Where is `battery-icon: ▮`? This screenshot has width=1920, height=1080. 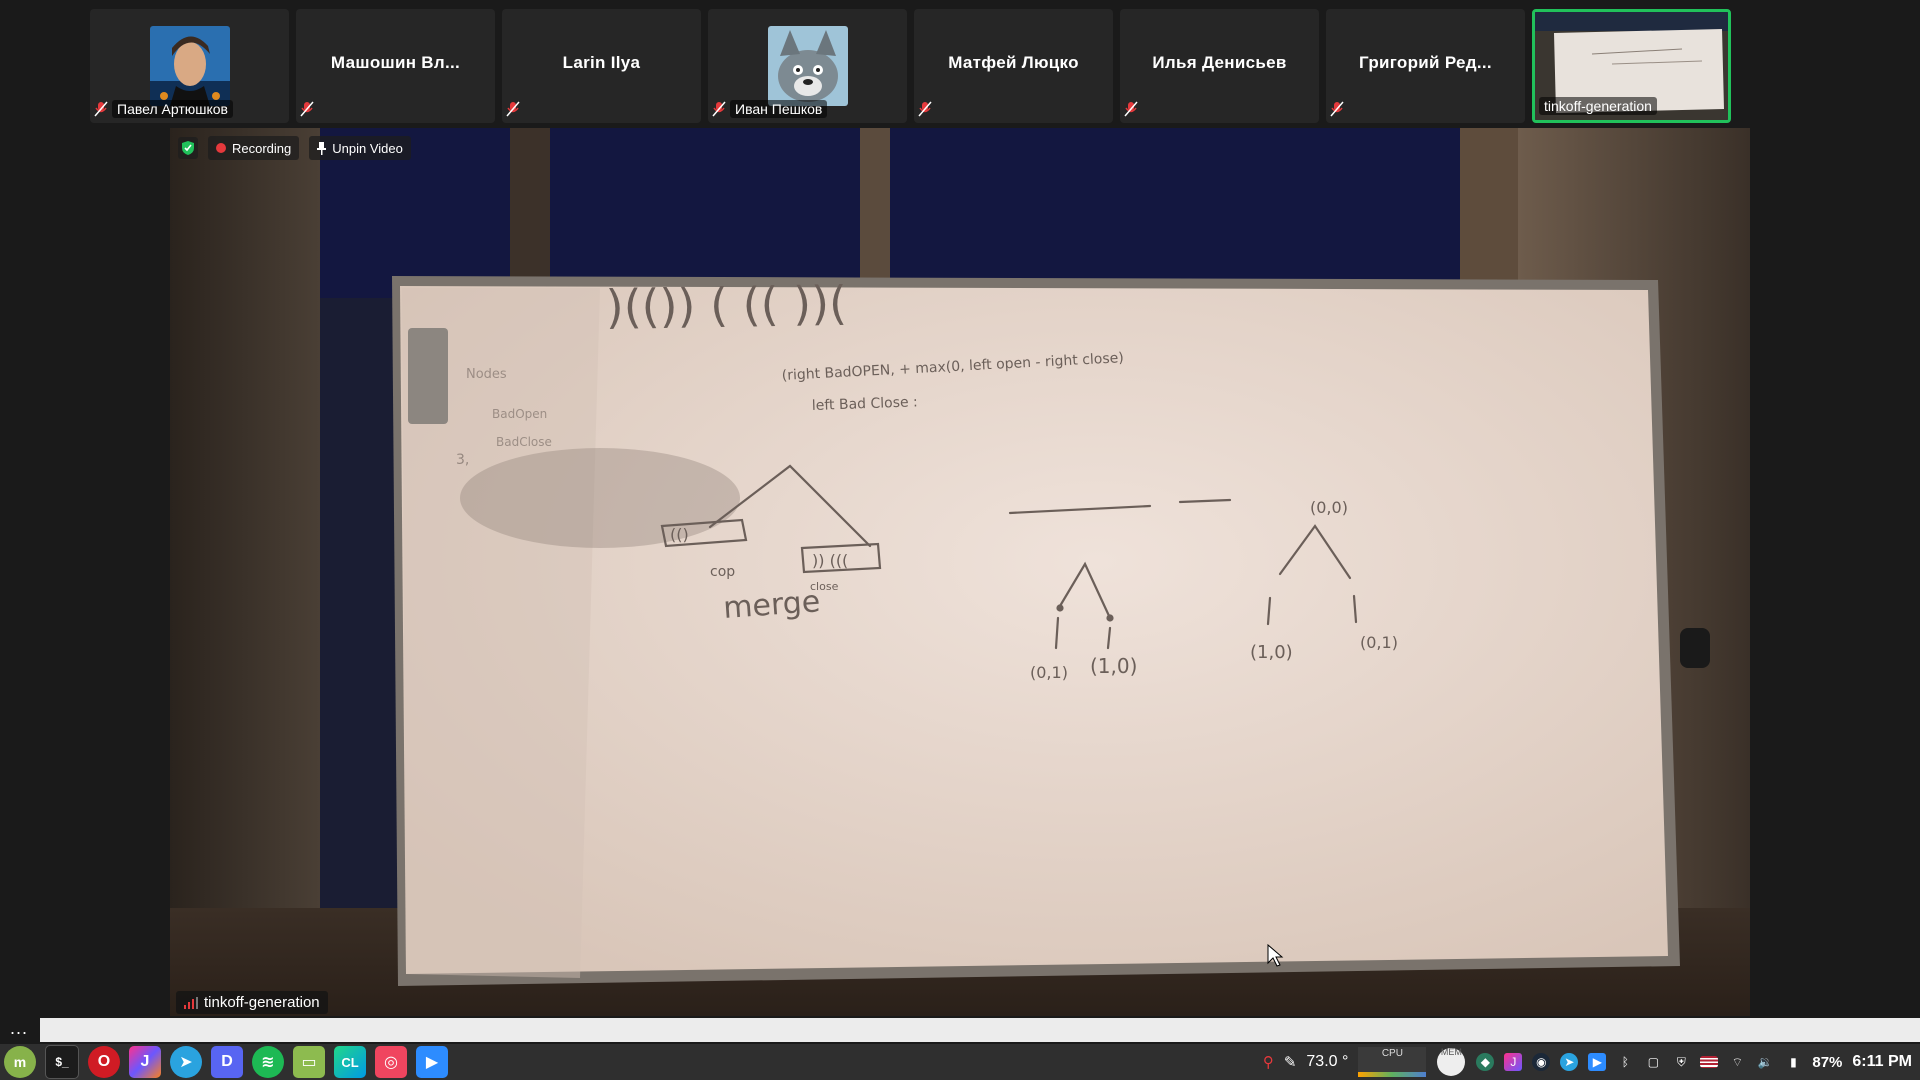 battery-icon: ▮ is located at coordinates (1793, 1062).